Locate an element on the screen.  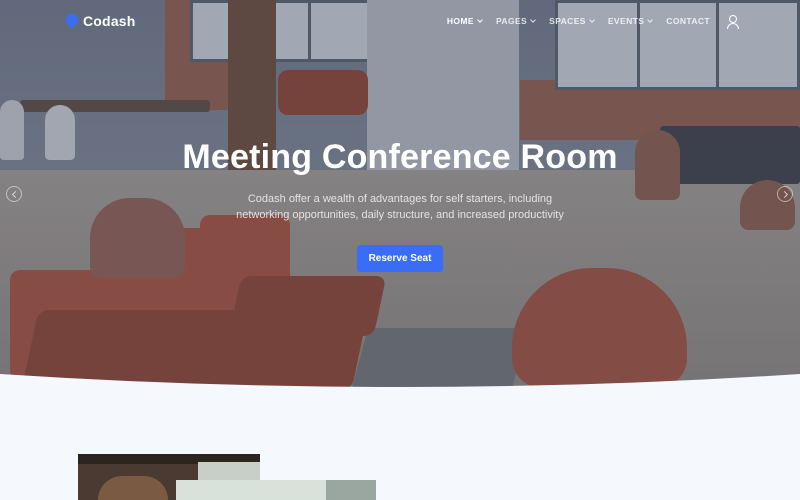
nav-item-events: EVENTS is located at coordinates (631, 21).